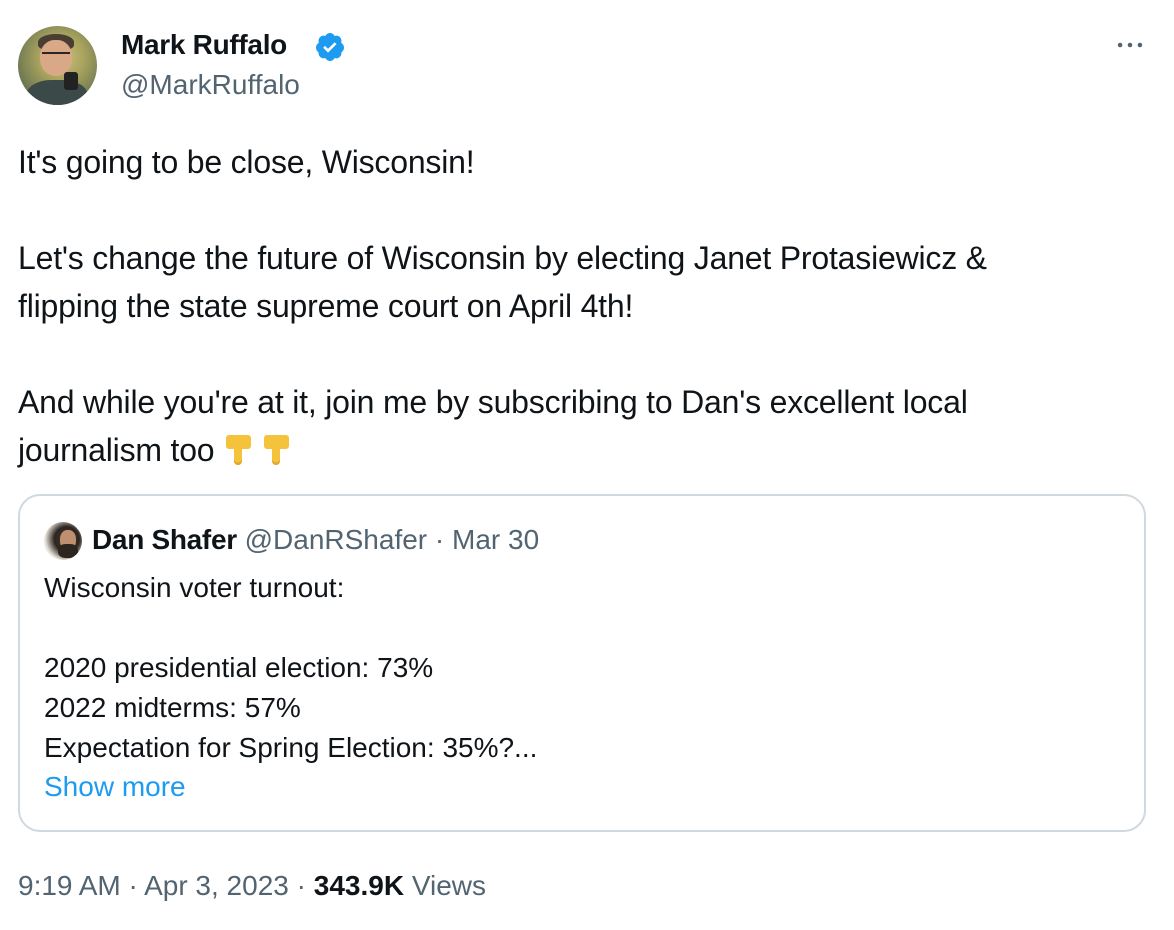  What do you see at coordinates (115, 787) in the screenshot?
I see `show-more-link: Show more` at bounding box center [115, 787].